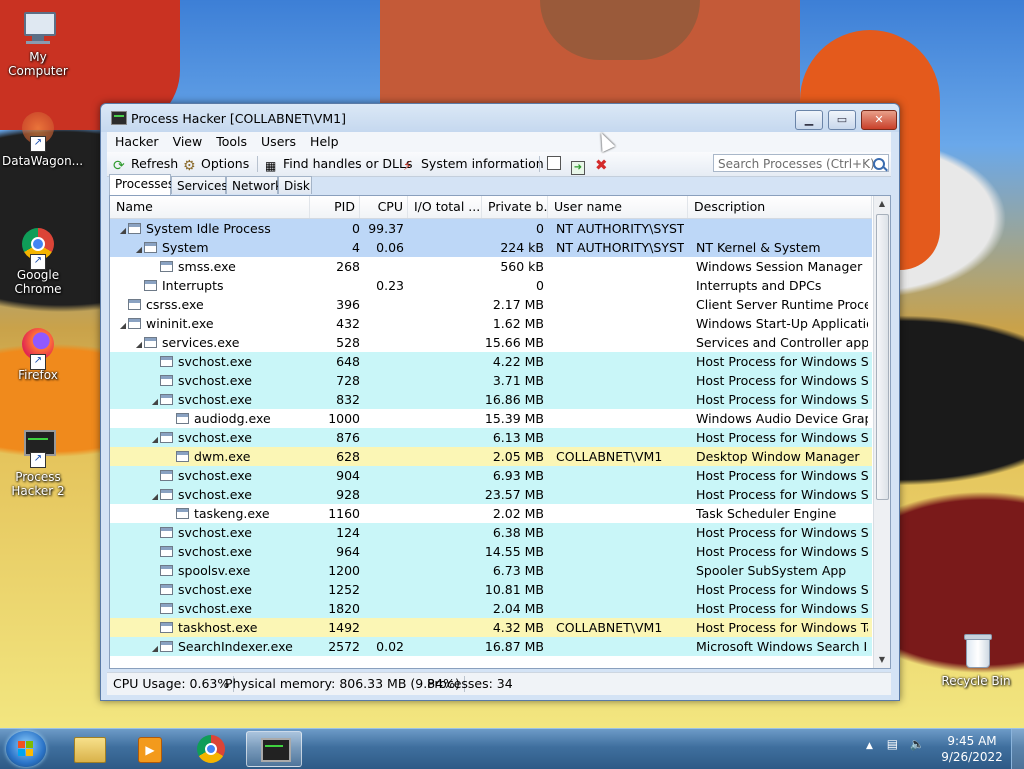 This screenshot has height=769, width=1024. What do you see at coordinates (801, 163) in the screenshot?
I see `search-processes-input: Search Processes (Ctrl+K)` at bounding box center [801, 163].